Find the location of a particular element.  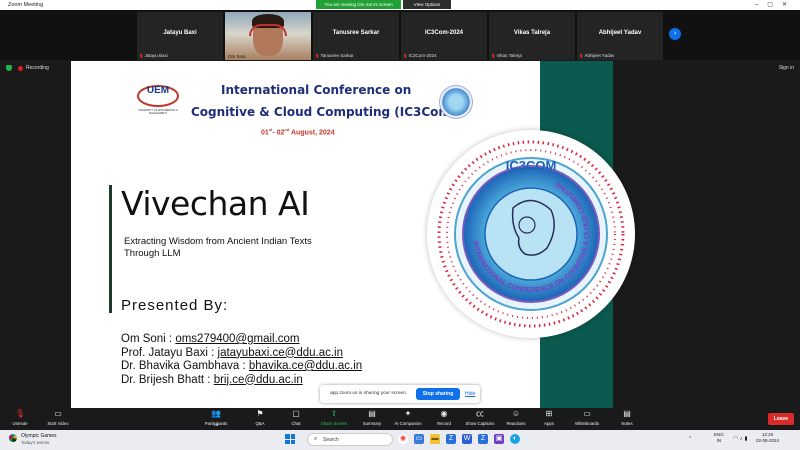

zoom-app-icon: Z is located at coordinates (451, 439).